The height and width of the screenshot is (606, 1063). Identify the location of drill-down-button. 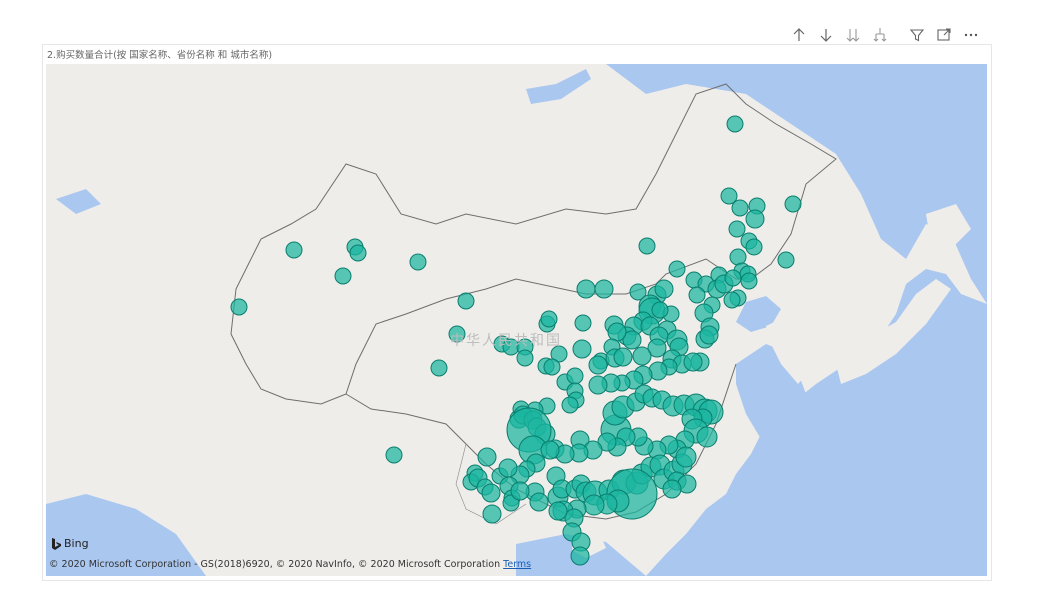
(826, 35).